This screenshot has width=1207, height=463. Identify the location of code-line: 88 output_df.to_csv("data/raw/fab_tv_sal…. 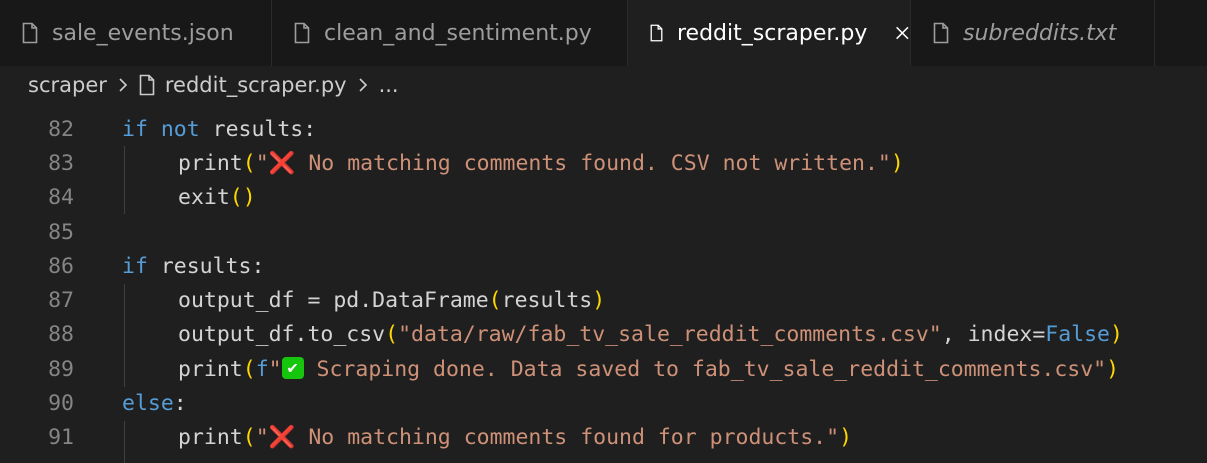
(603, 335).